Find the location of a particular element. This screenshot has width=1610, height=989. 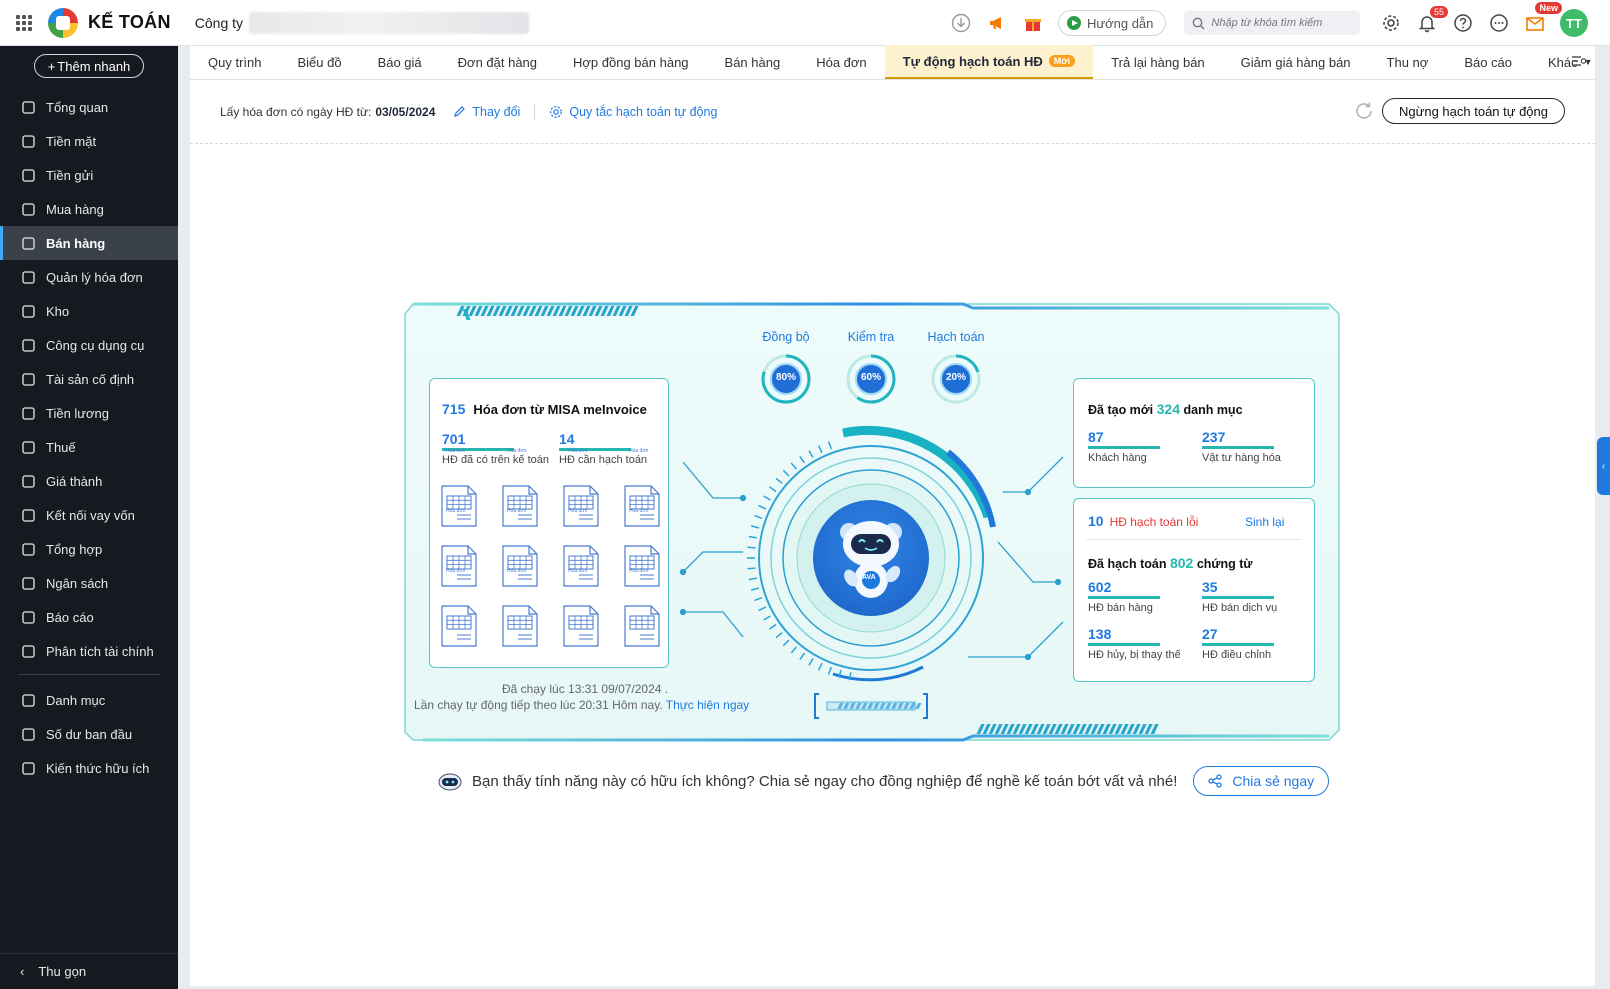

sidebar-item: Tiền gửi is located at coordinates (89, 175).